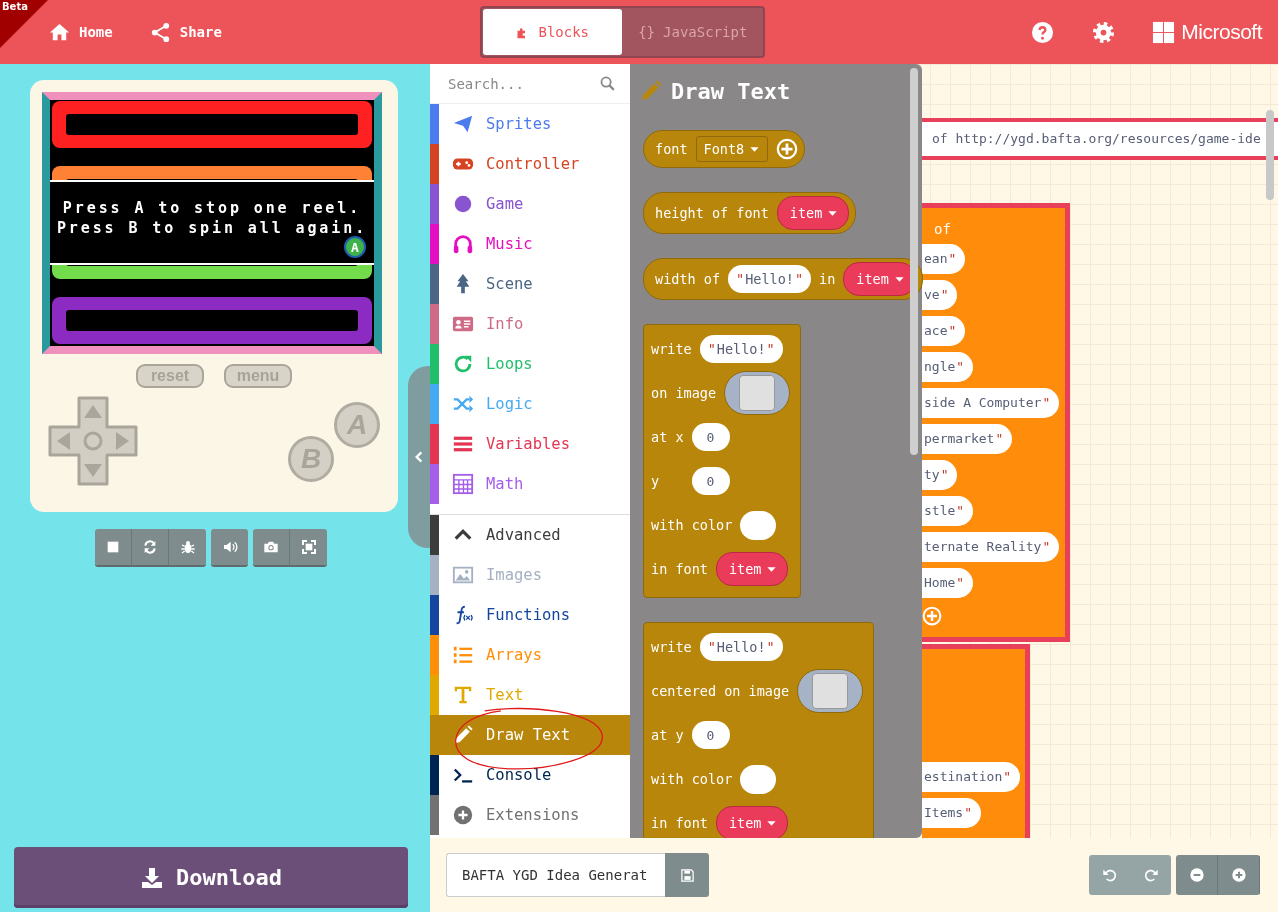  I want to click on debug-button, so click(187, 547).